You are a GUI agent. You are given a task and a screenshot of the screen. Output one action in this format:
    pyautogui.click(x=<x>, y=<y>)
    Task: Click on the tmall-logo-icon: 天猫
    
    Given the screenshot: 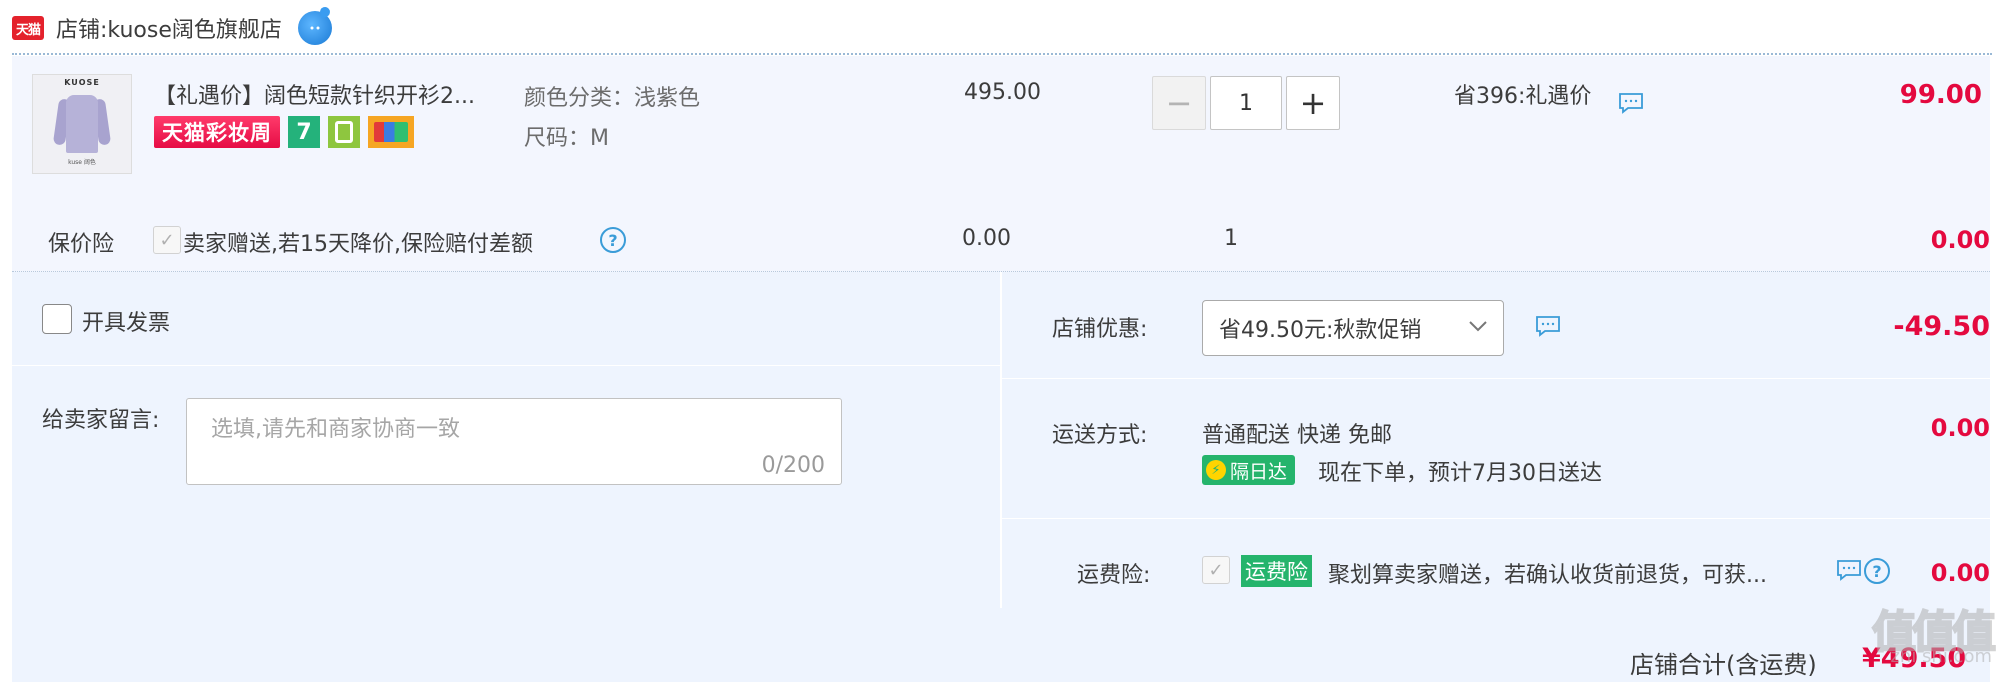 What is the action you would take?
    pyautogui.click(x=28, y=28)
    